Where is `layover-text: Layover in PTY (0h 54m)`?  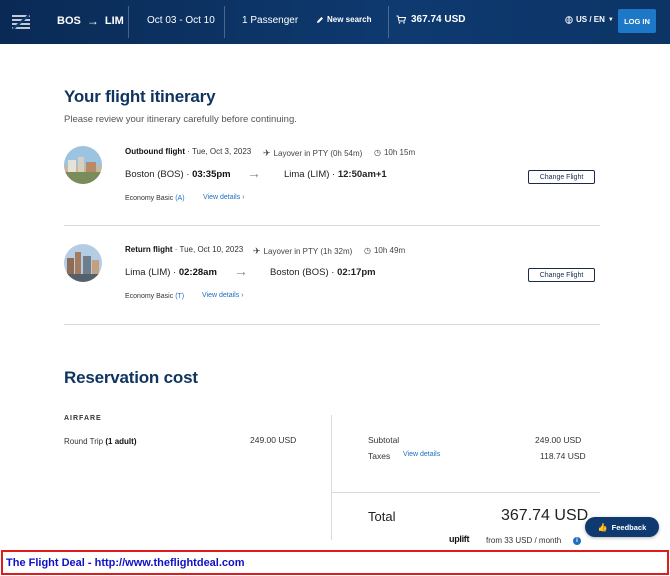
layover-text: Layover in PTY (0h 54m) is located at coordinates (318, 153).